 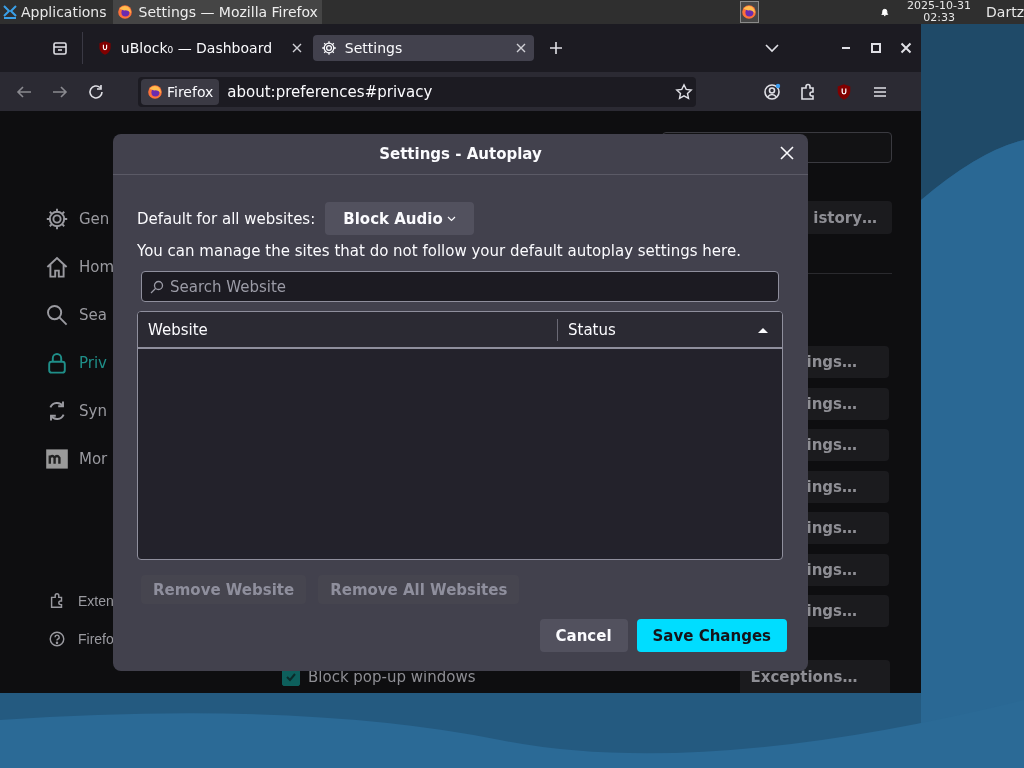 I want to click on dialog-title: Settings - Autoplay, so click(x=460, y=154).